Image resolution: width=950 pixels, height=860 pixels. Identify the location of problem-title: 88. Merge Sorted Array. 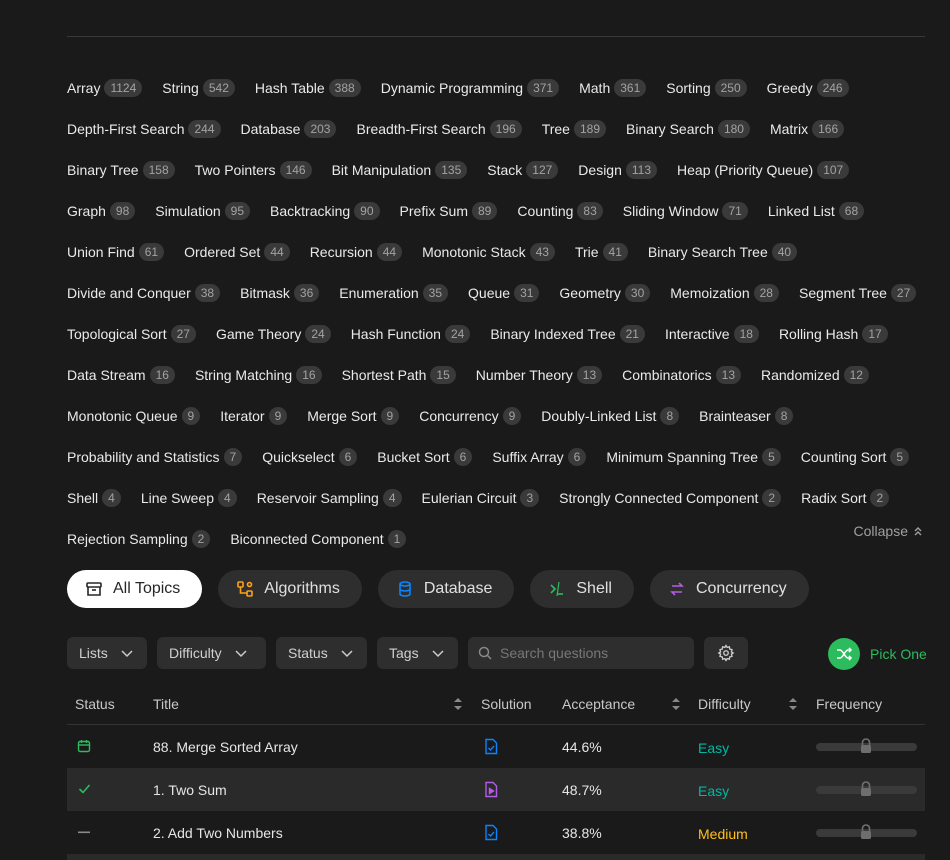
(225, 747).